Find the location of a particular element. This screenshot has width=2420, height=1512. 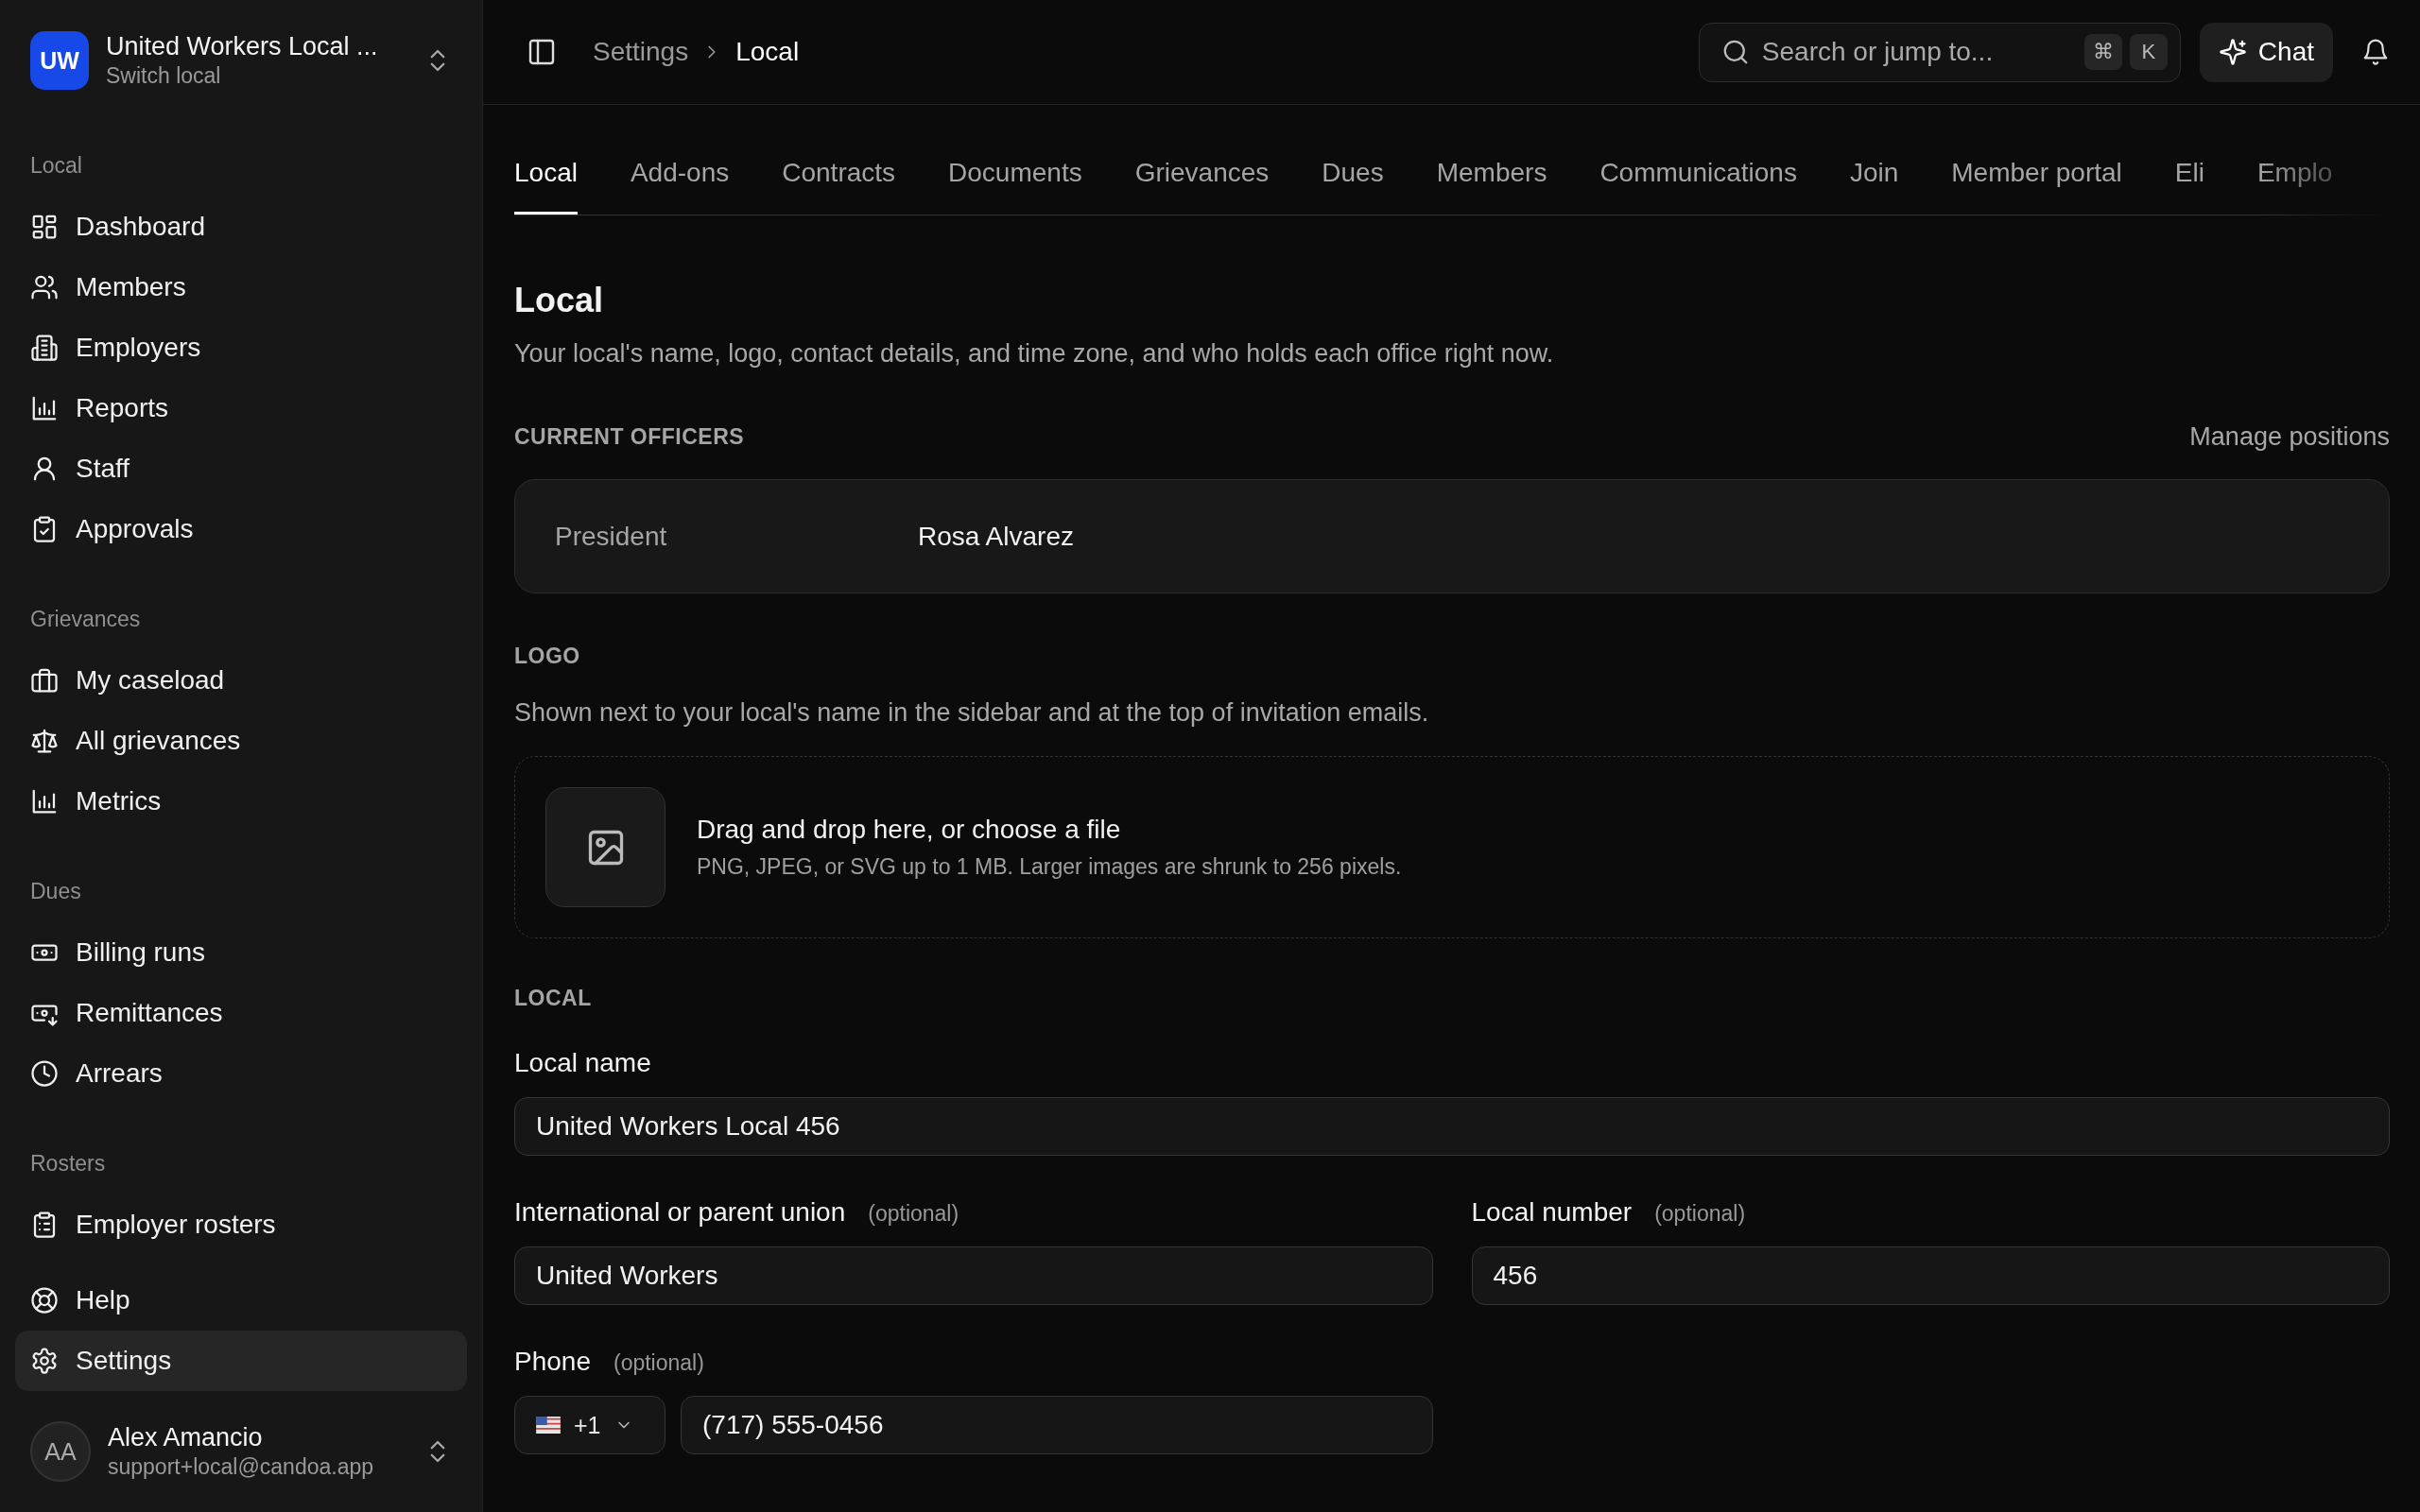

settings-icon is located at coordinates (44, 1361).